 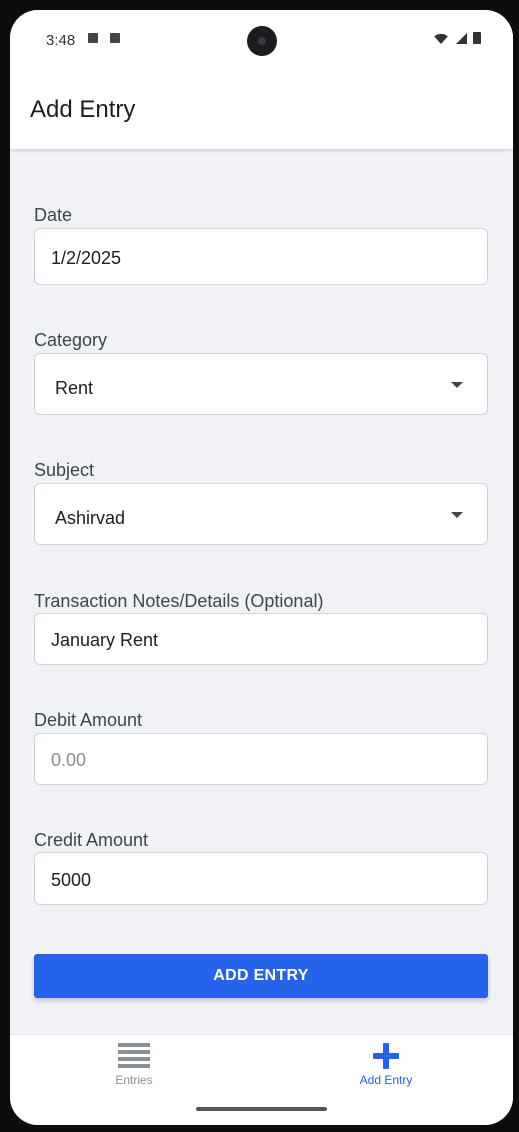 What do you see at coordinates (179, 601) in the screenshot?
I see `notes-label: Transaction Notes/Details (Optional)` at bounding box center [179, 601].